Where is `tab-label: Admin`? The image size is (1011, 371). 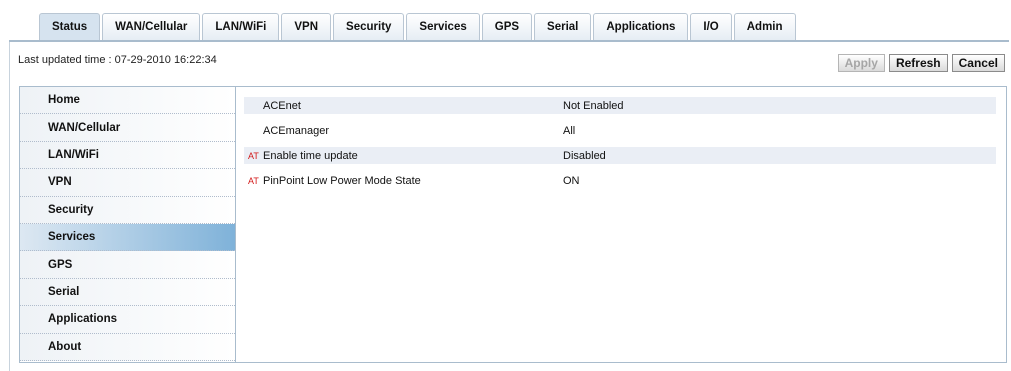
tab-label: Admin is located at coordinates (764, 27).